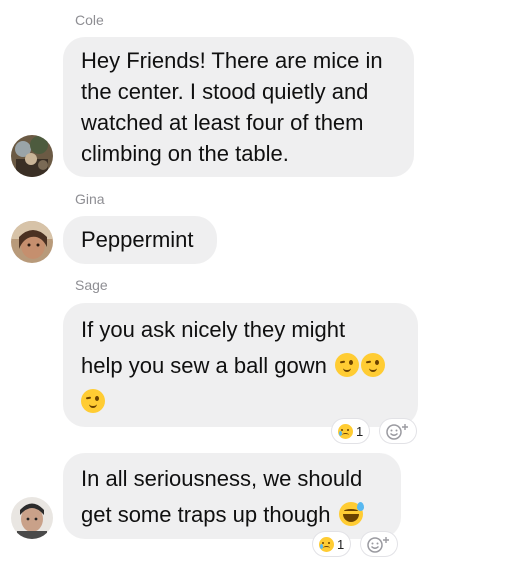  Describe the element at coordinates (232, 60) in the screenshot. I see `message-line: Hey Friends! There are mice in` at that location.